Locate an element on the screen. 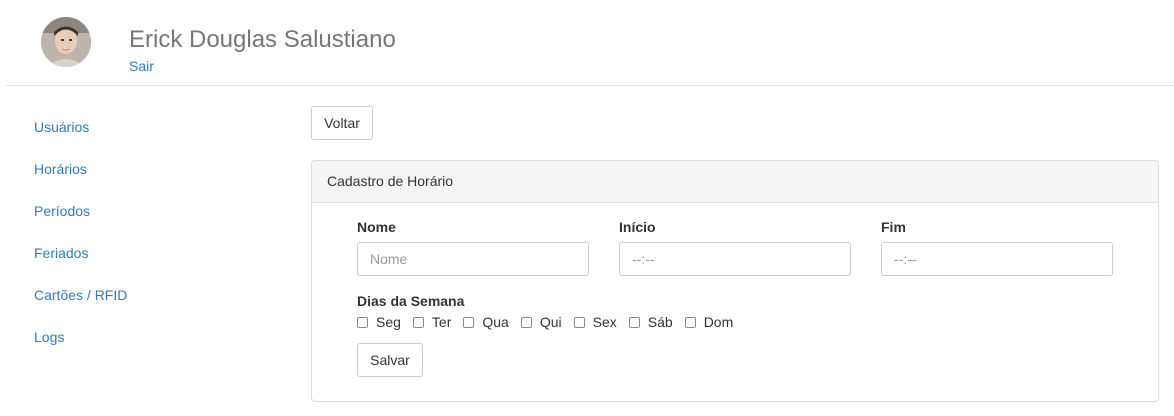  sidebar-item-logs: Logs is located at coordinates (154, 349).